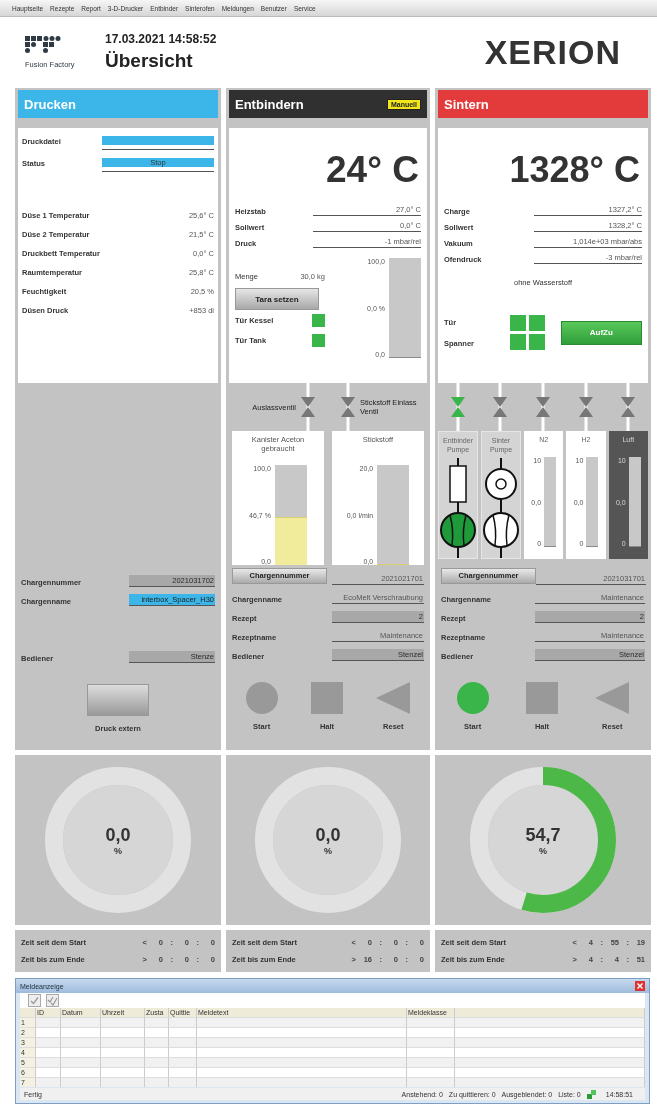  Describe the element at coordinates (118, 104) in the screenshot. I see `section-header: Drucken` at that location.